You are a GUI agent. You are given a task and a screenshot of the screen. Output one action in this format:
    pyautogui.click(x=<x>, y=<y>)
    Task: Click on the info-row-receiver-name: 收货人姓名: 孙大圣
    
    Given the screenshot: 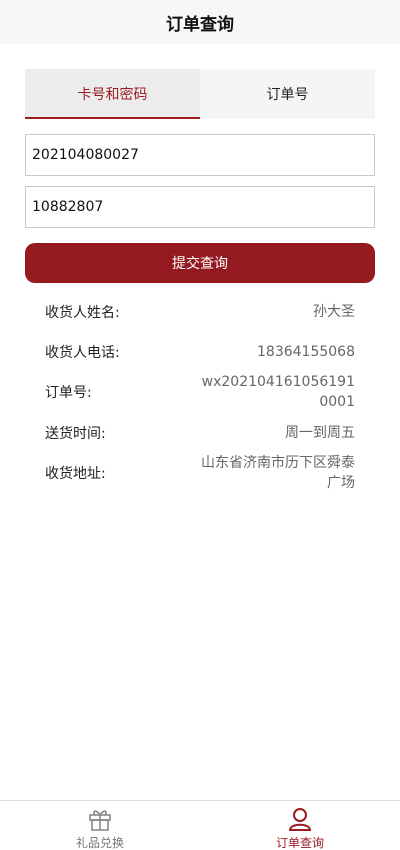 What is the action you would take?
    pyautogui.click(x=200, y=312)
    